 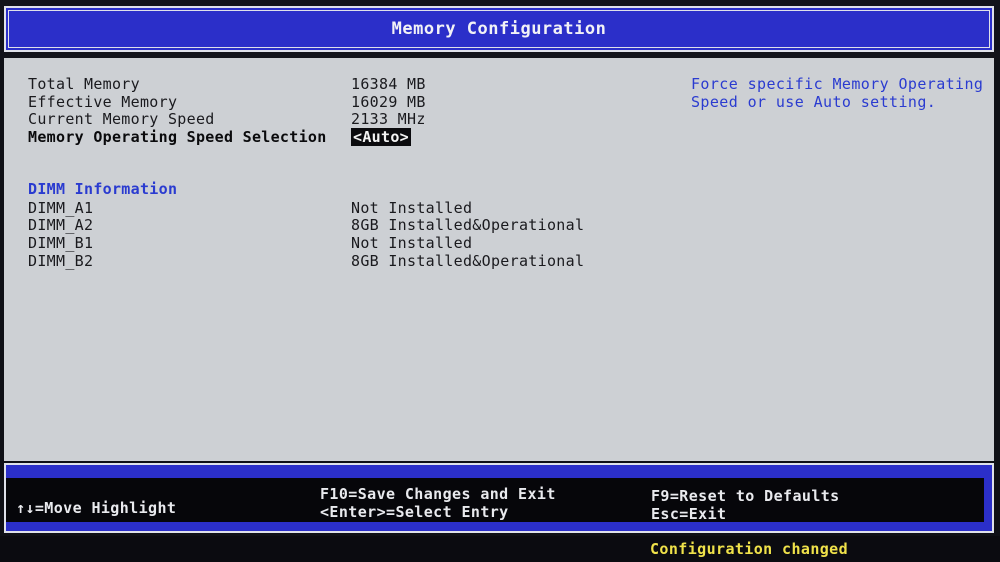 What do you see at coordinates (689, 514) in the screenshot?
I see `exit-hint: Esc=Exit` at bounding box center [689, 514].